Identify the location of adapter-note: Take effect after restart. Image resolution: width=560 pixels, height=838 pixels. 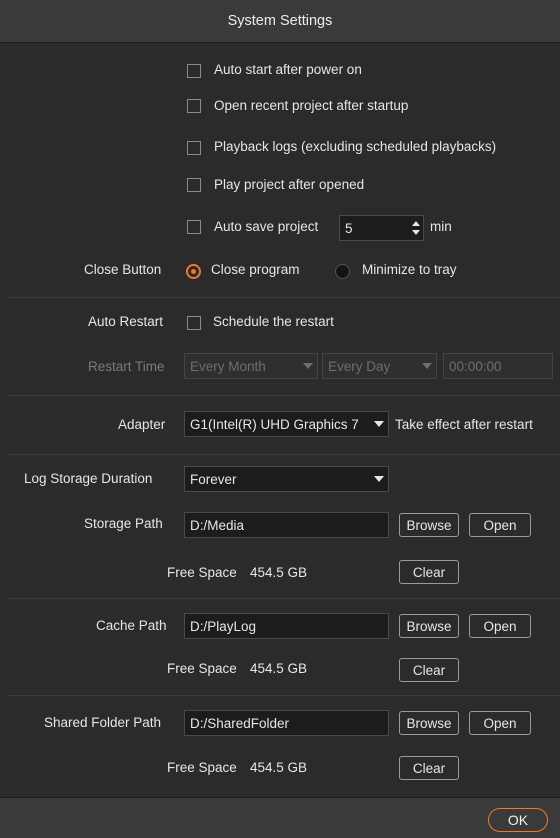
(464, 424).